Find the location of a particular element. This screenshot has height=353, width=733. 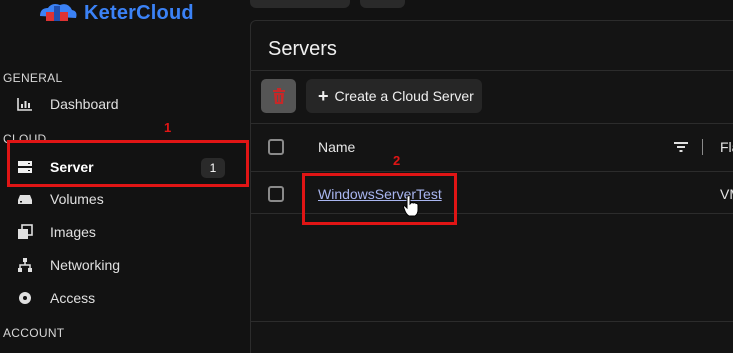

plus-icon: + is located at coordinates (323, 96).